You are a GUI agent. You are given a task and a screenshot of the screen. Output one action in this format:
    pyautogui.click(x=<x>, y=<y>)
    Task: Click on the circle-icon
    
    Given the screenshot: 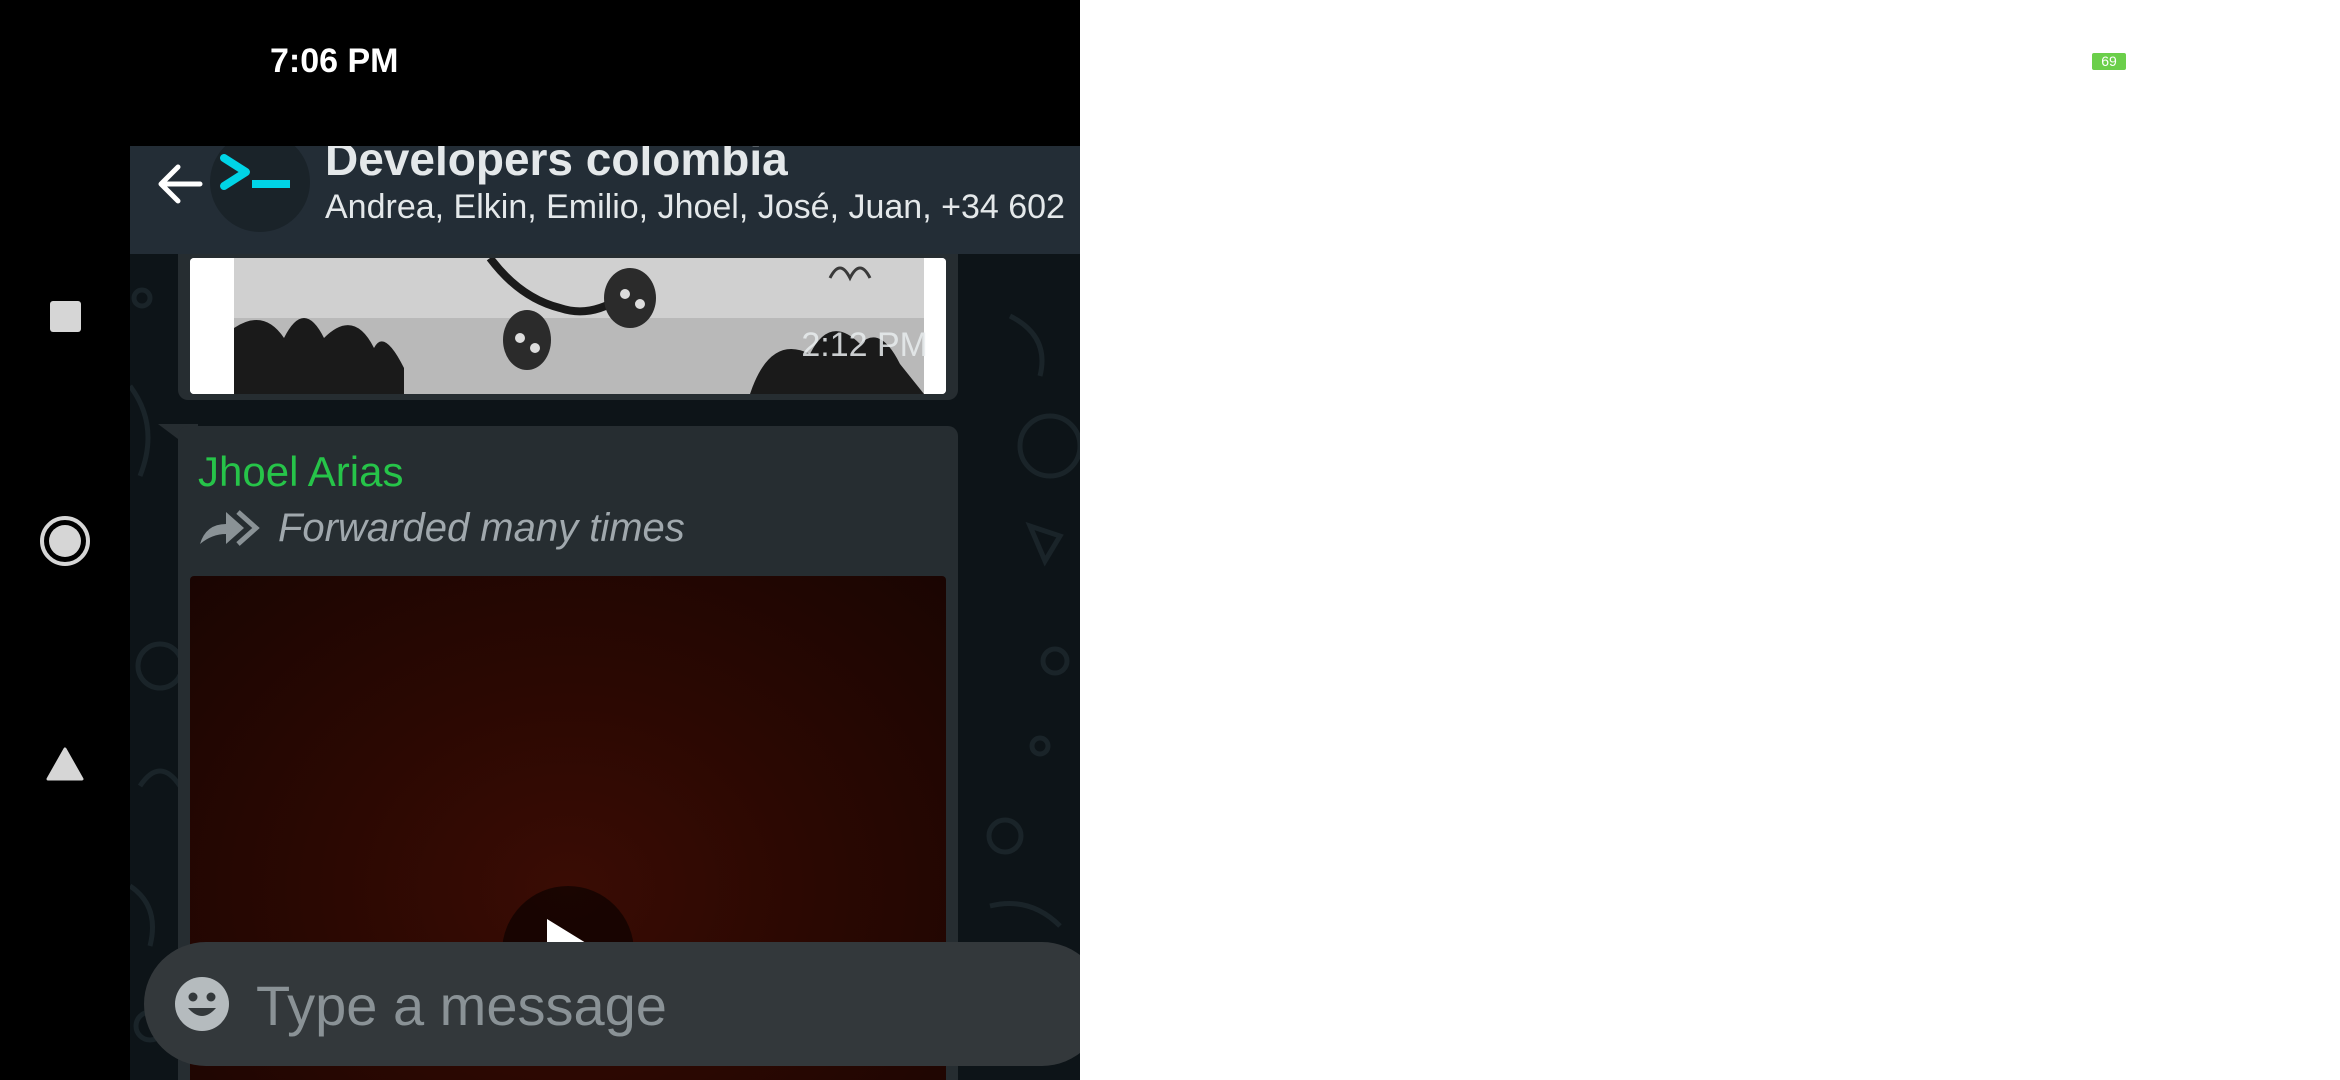 What is the action you would take?
    pyautogui.click(x=65, y=541)
    